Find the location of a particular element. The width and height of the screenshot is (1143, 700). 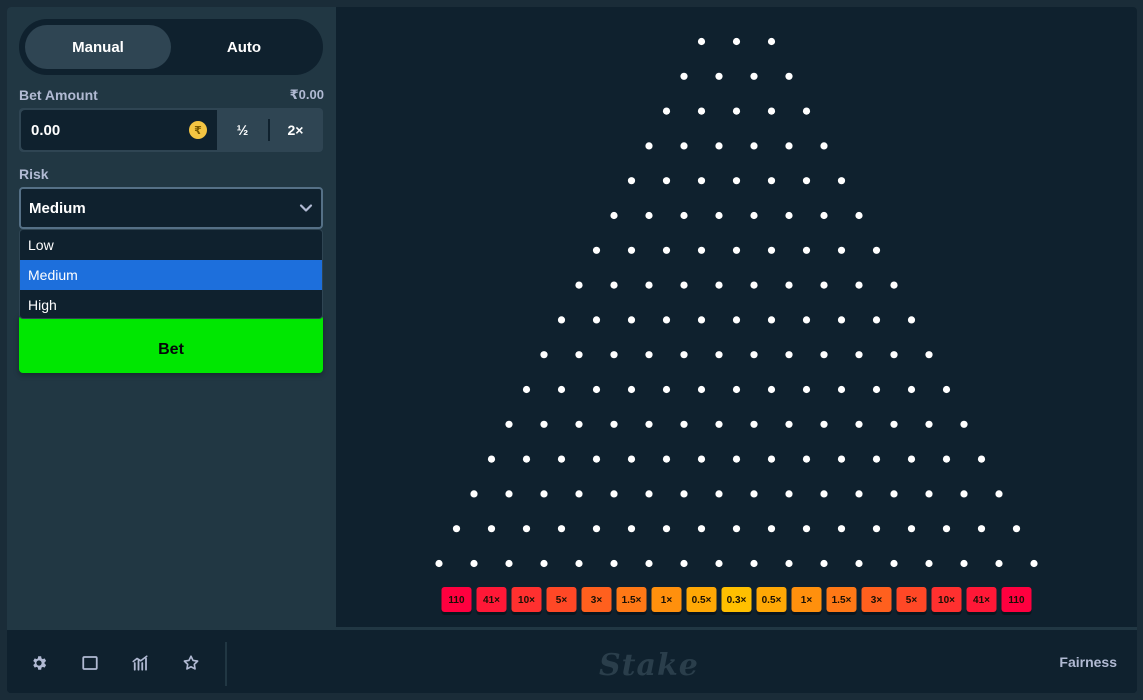

mode-toggle: Manual Auto is located at coordinates (171, 47).